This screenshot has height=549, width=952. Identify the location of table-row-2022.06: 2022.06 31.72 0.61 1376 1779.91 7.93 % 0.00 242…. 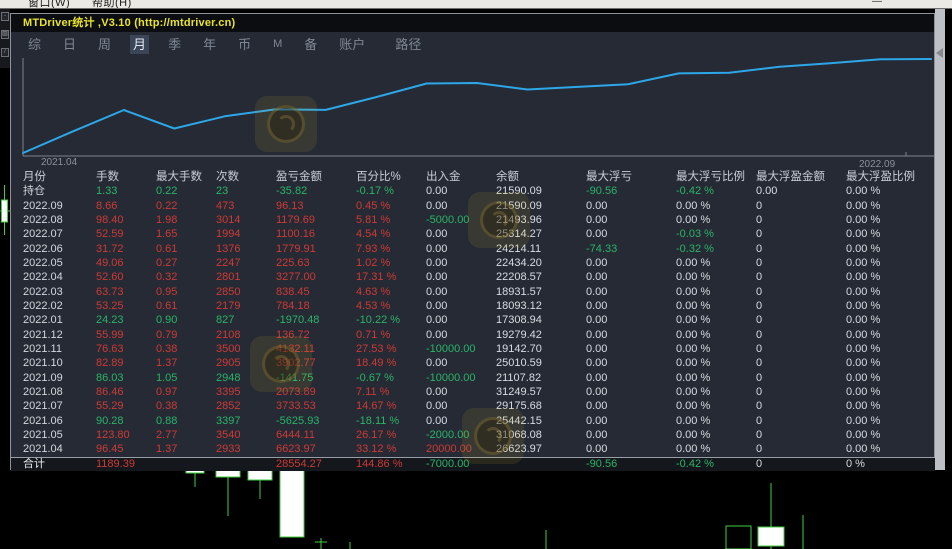
(473, 249).